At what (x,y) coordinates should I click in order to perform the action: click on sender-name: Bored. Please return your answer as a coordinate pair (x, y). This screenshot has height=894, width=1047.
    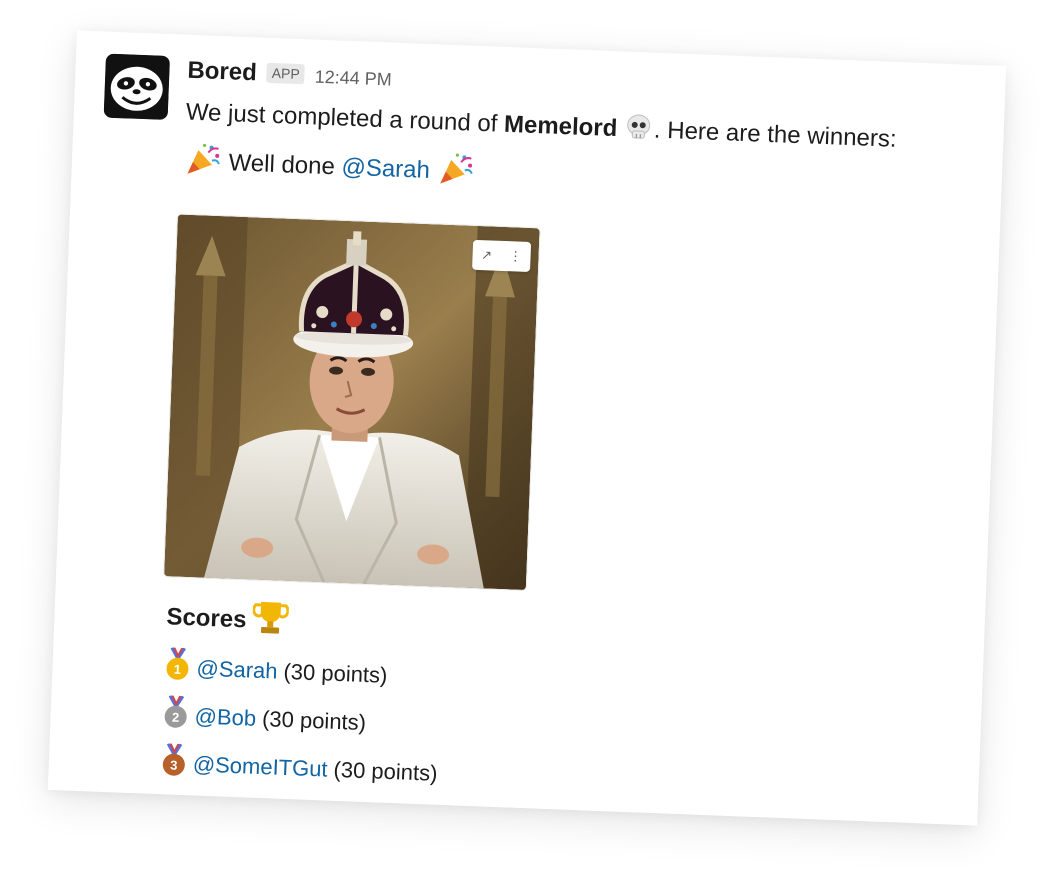
    Looking at the image, I should click on (222, 72).